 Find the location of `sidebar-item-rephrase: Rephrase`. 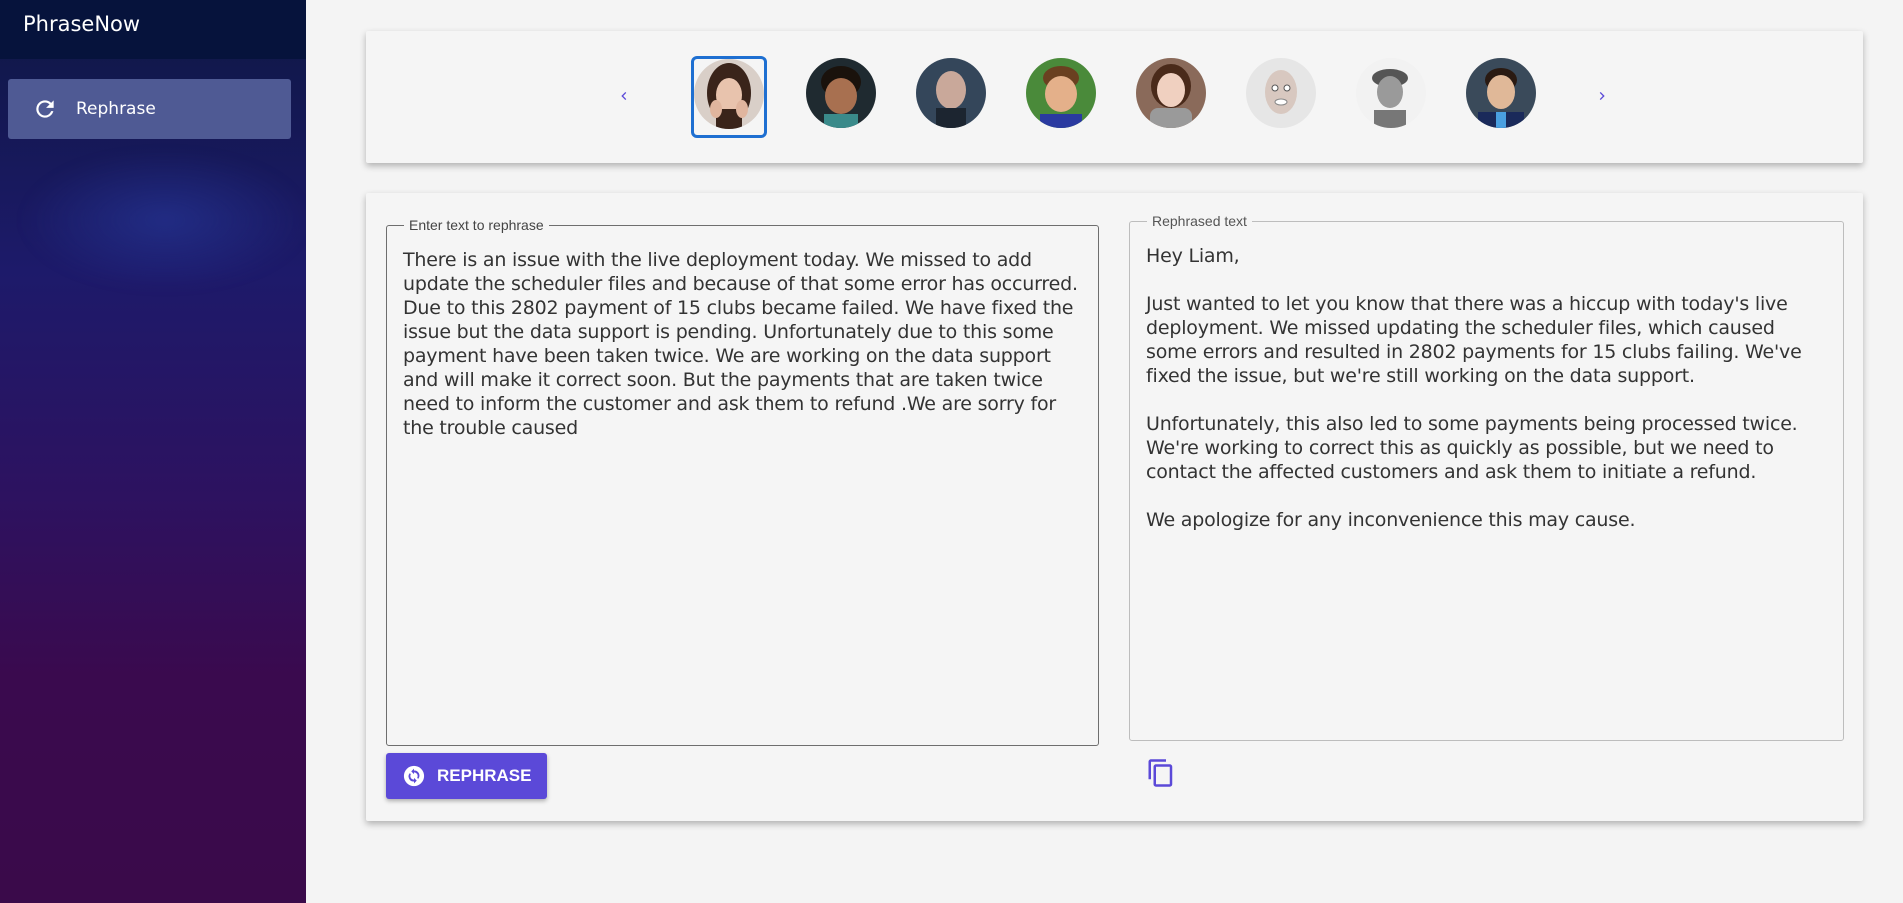

sidebar-item-rephrase: Rephrase is located at coordinates (149, 109).